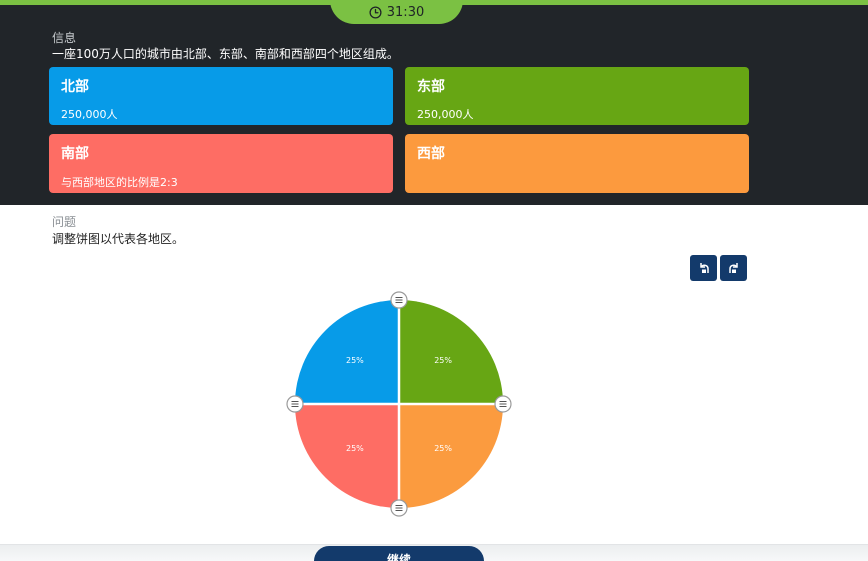 This screenshot has height=561, width=868. I want to click on redo-icon, so click(733, 268).